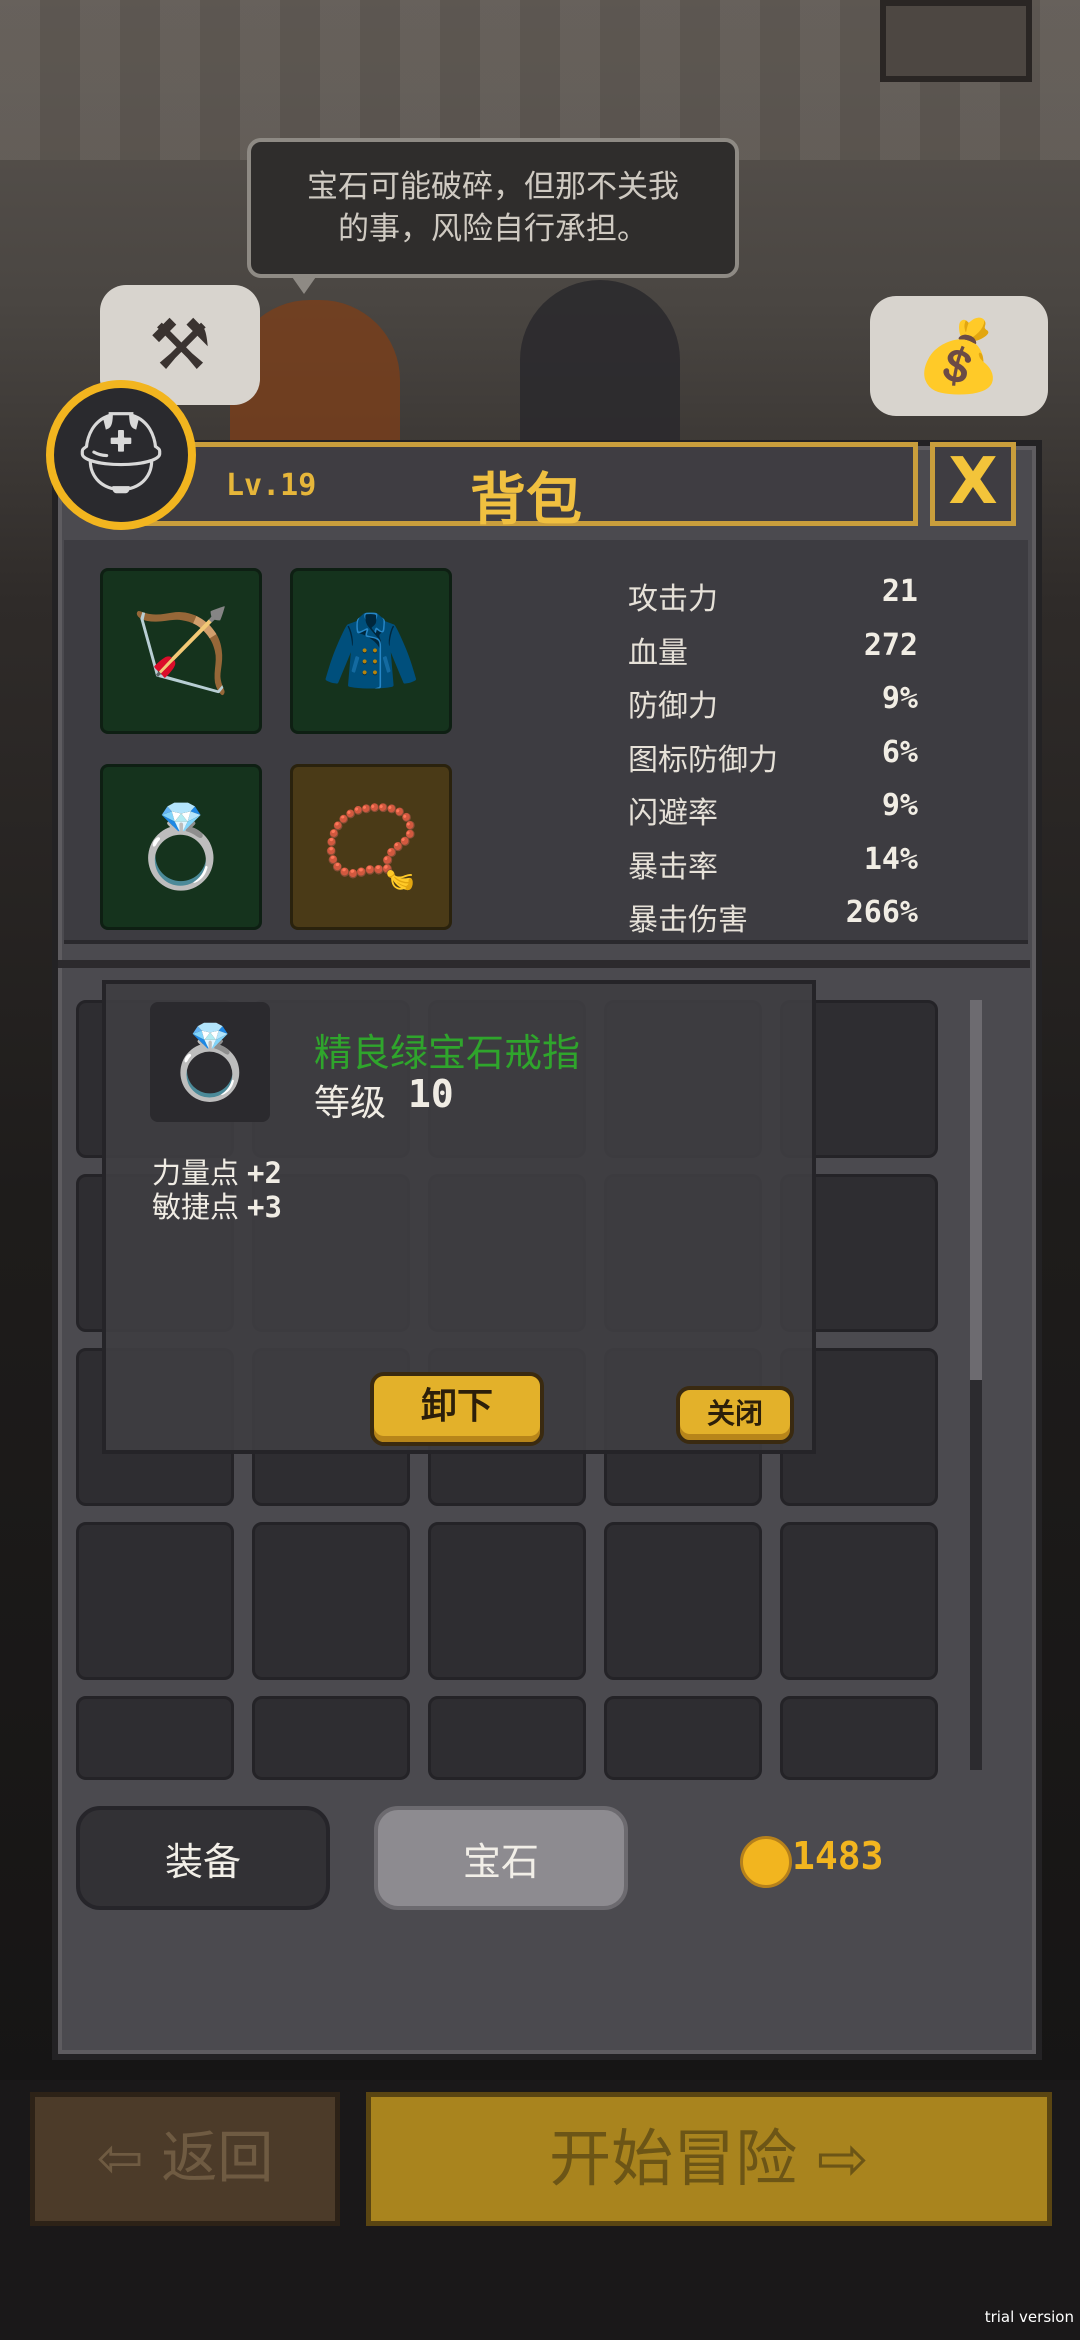 This screenshot has height=2340, width=1080. Describe the element at coordinates (838, 1856) in the screenshot. I see `gold-amount: 1483` at that location.